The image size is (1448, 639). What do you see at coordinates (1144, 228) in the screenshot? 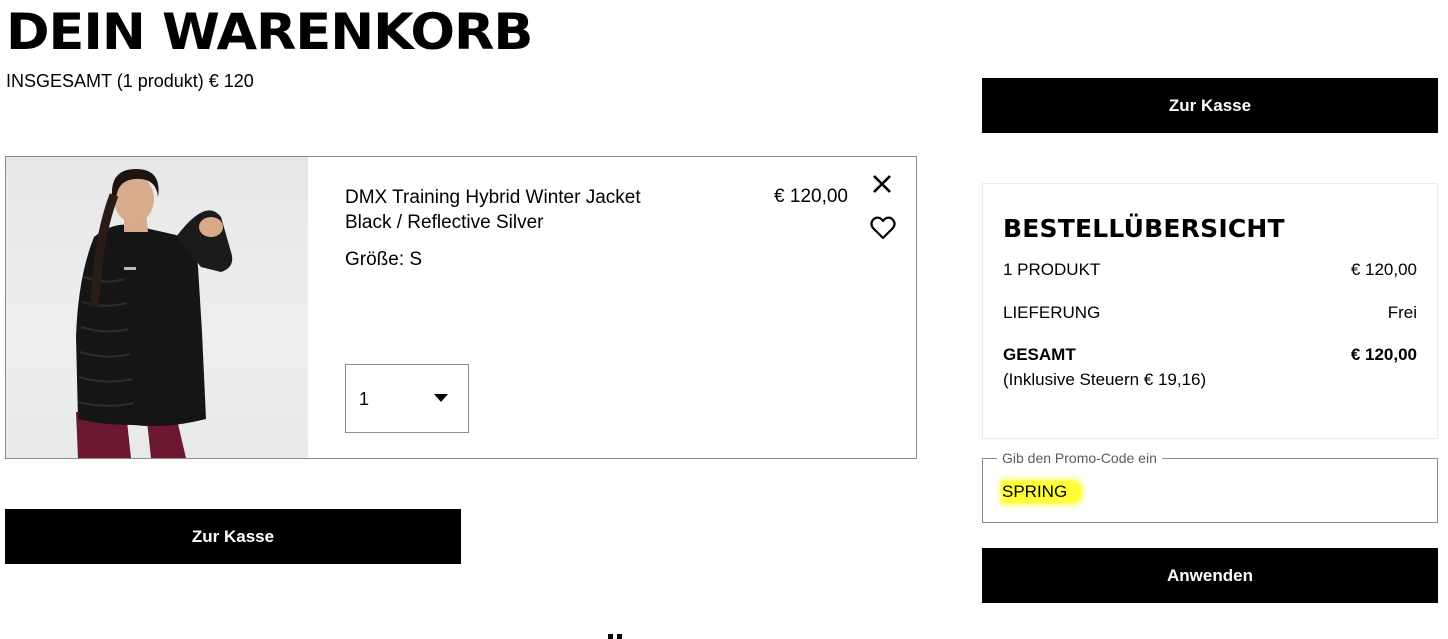
I see `order-summary-title: BESTELLÜBERSICHT` at bounding box center [1144, 228].